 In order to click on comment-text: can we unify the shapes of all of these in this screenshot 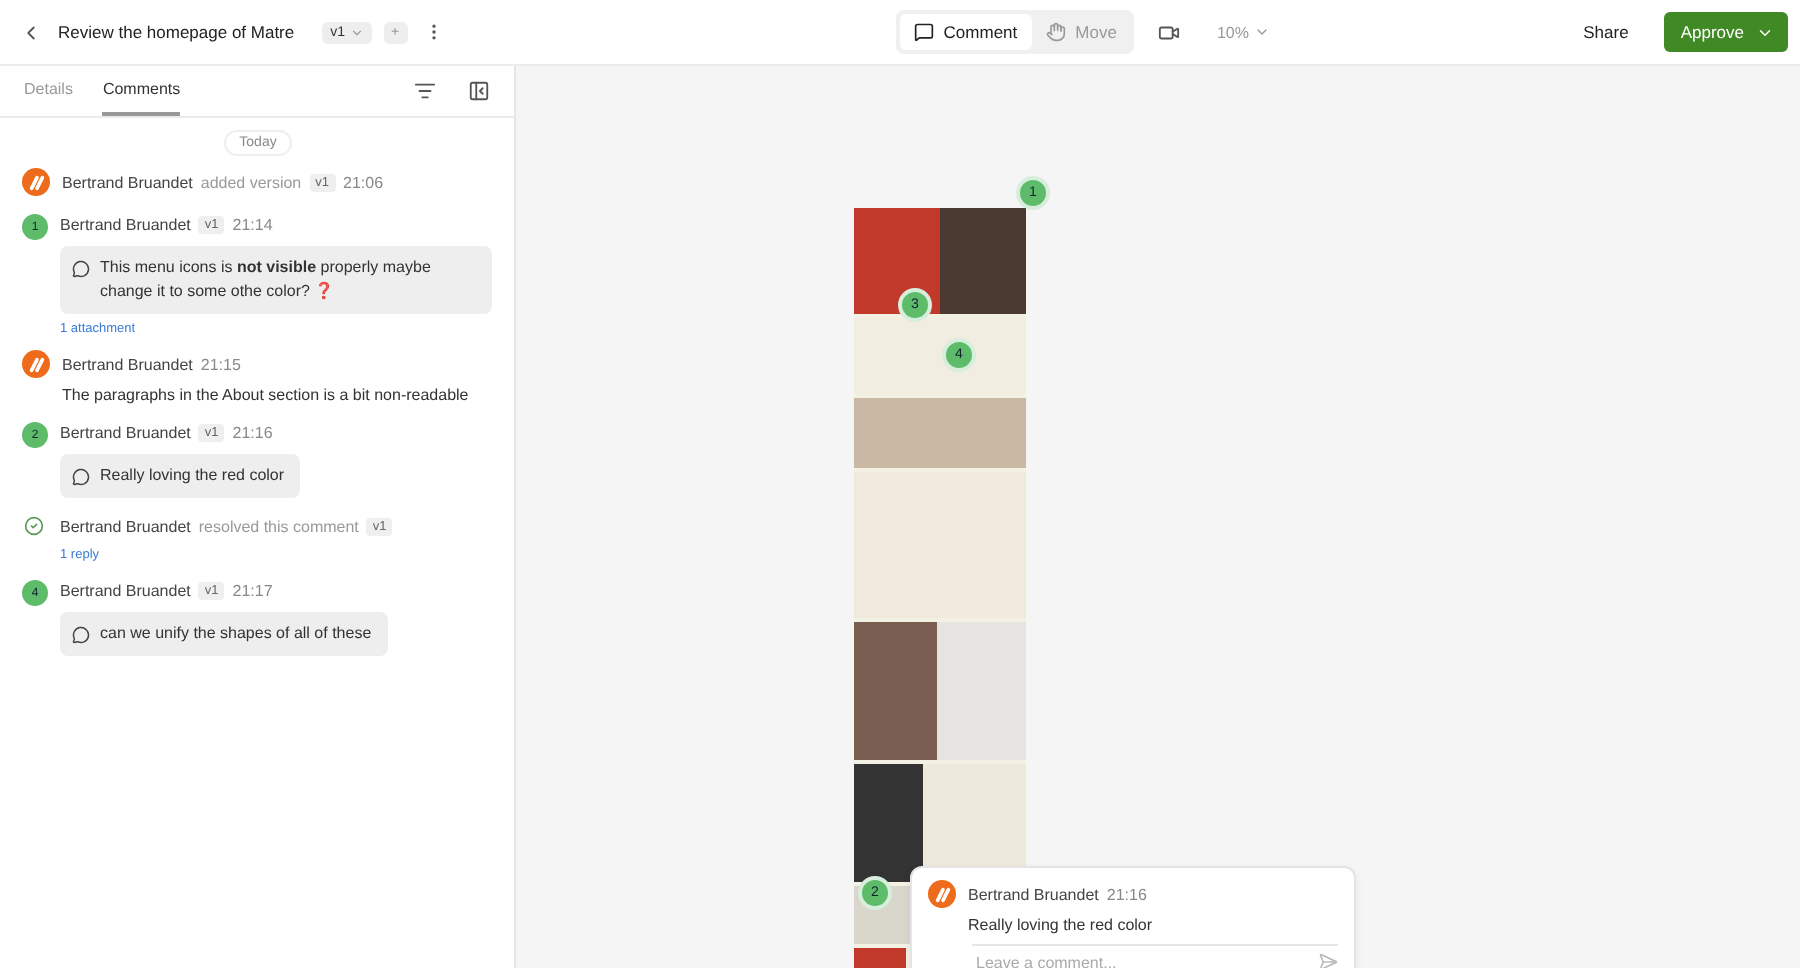, I will do `click(236, 634)`.